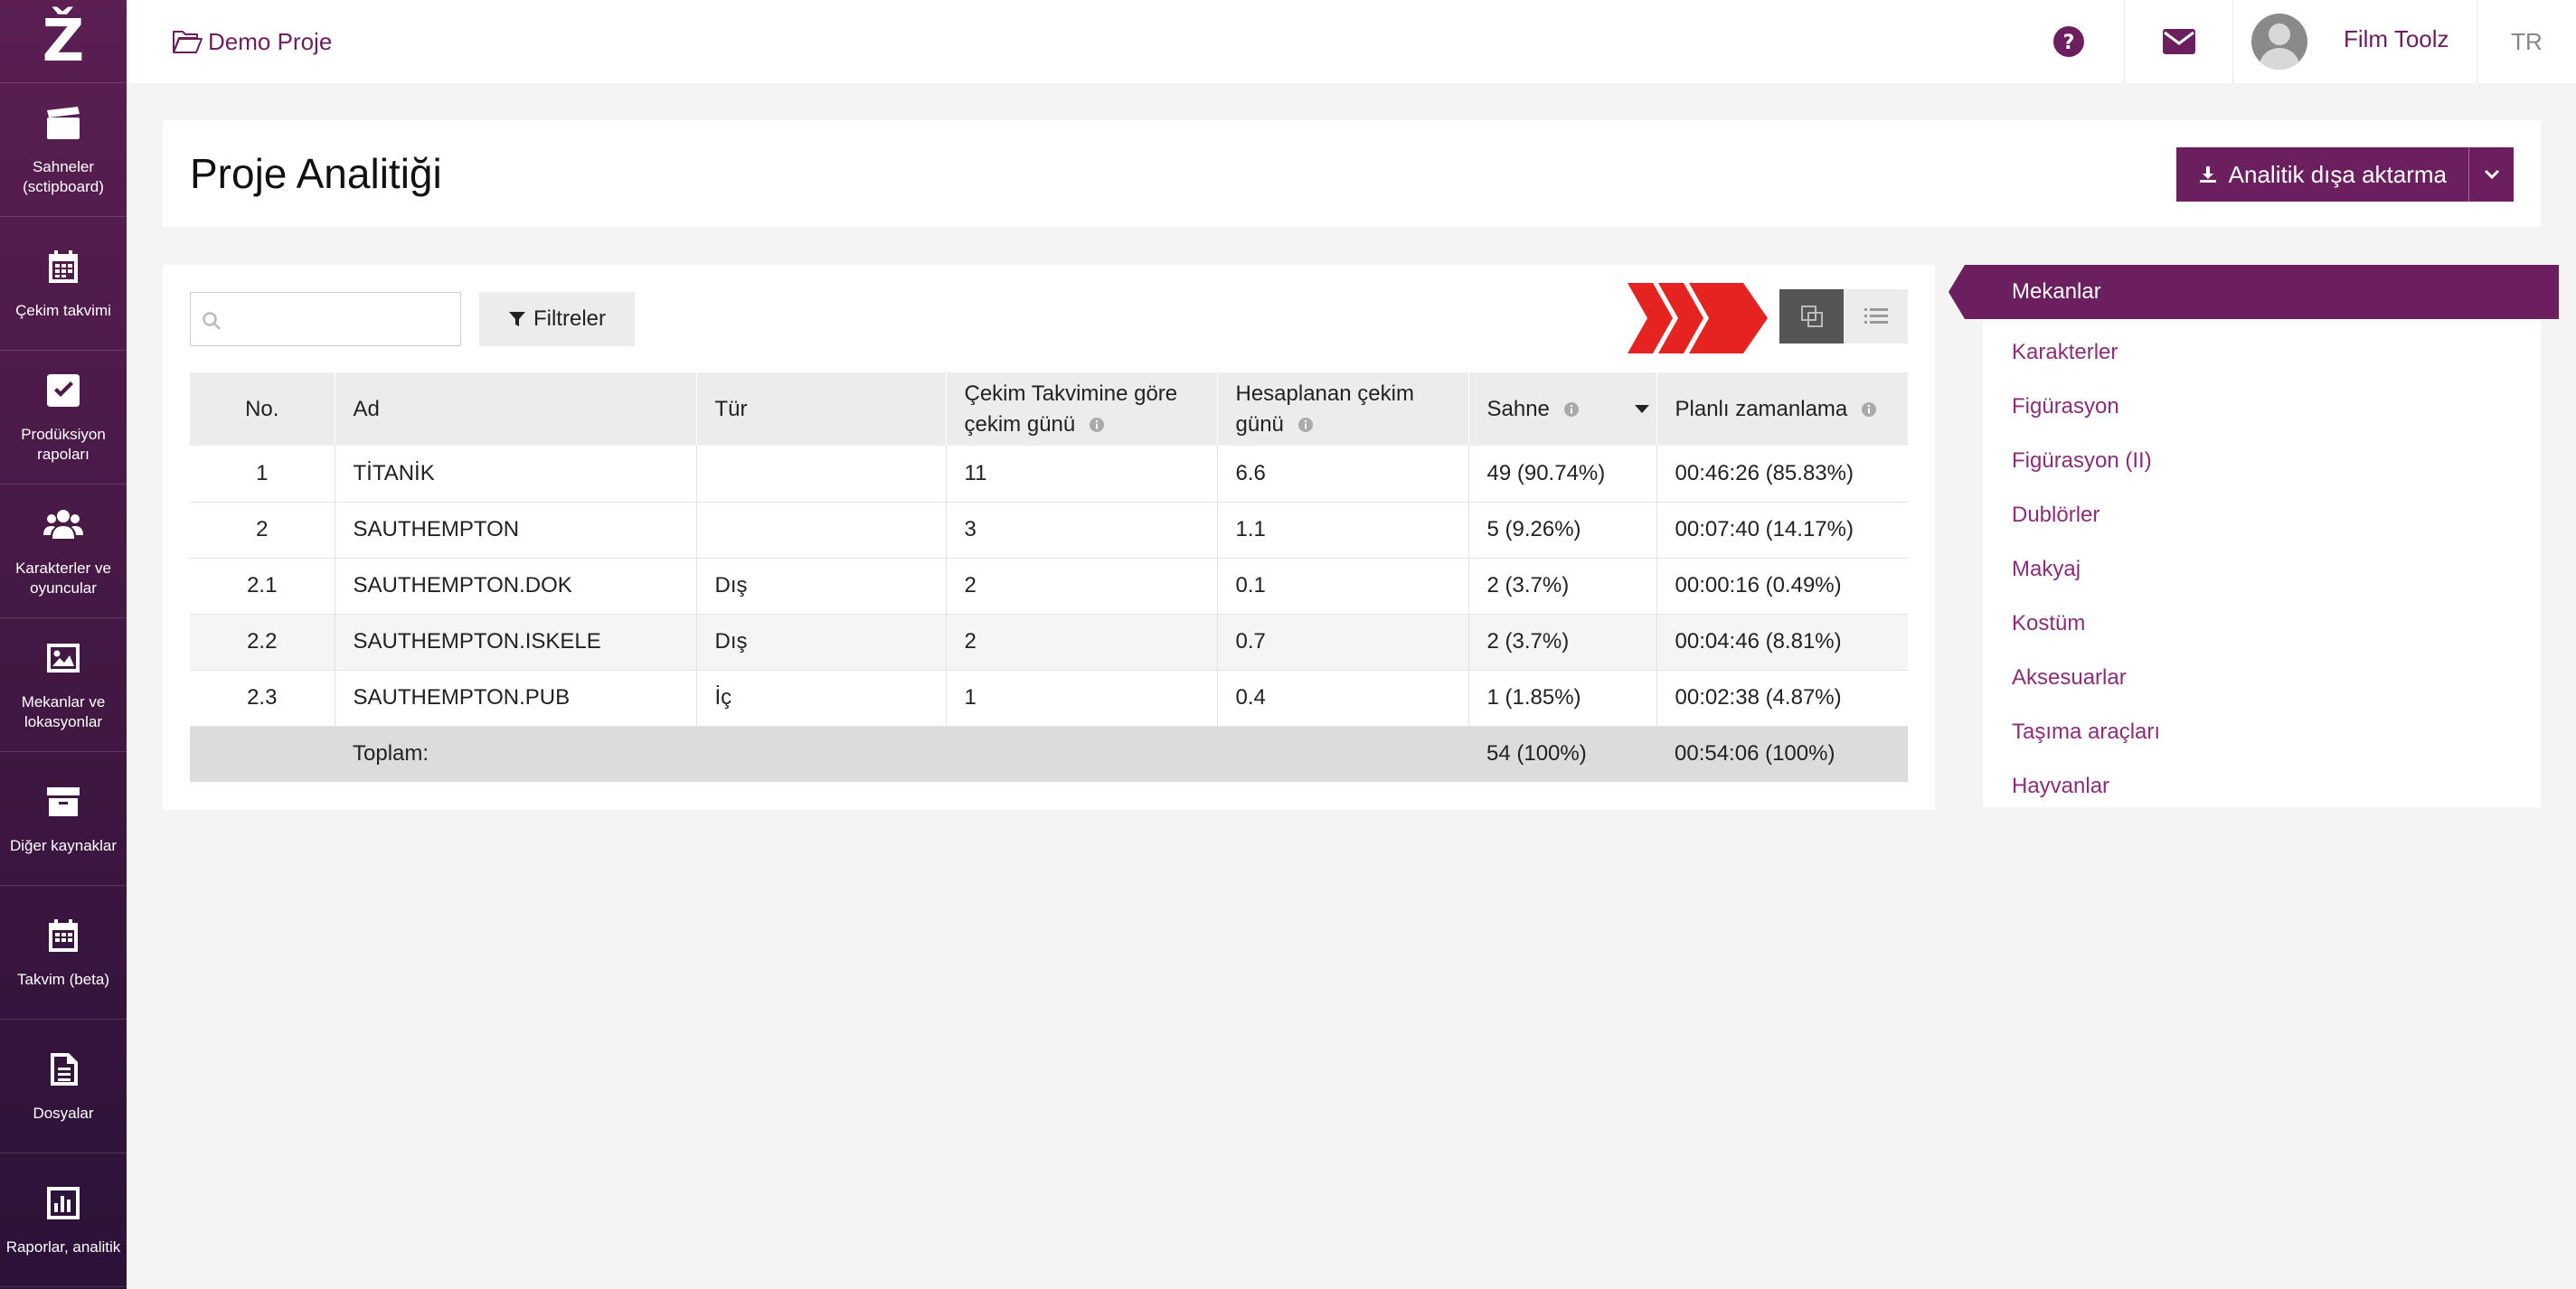 The width and height of the screenshot is (2576, 1289). I want to click on sidebar-item-label: Diğer kaynaklar, so click(63, 845).